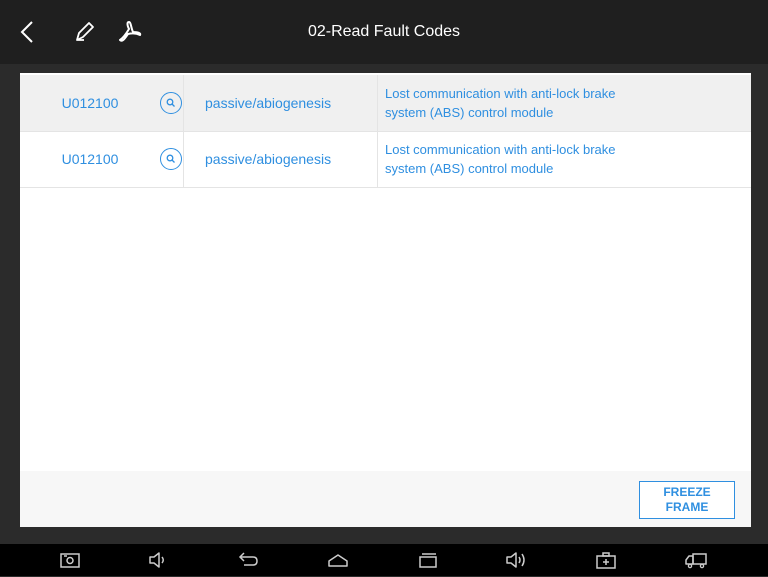 This screenshot has height=577, width=768. I want to click on action-footer: FREEZE FRAME, so click(385, 499).